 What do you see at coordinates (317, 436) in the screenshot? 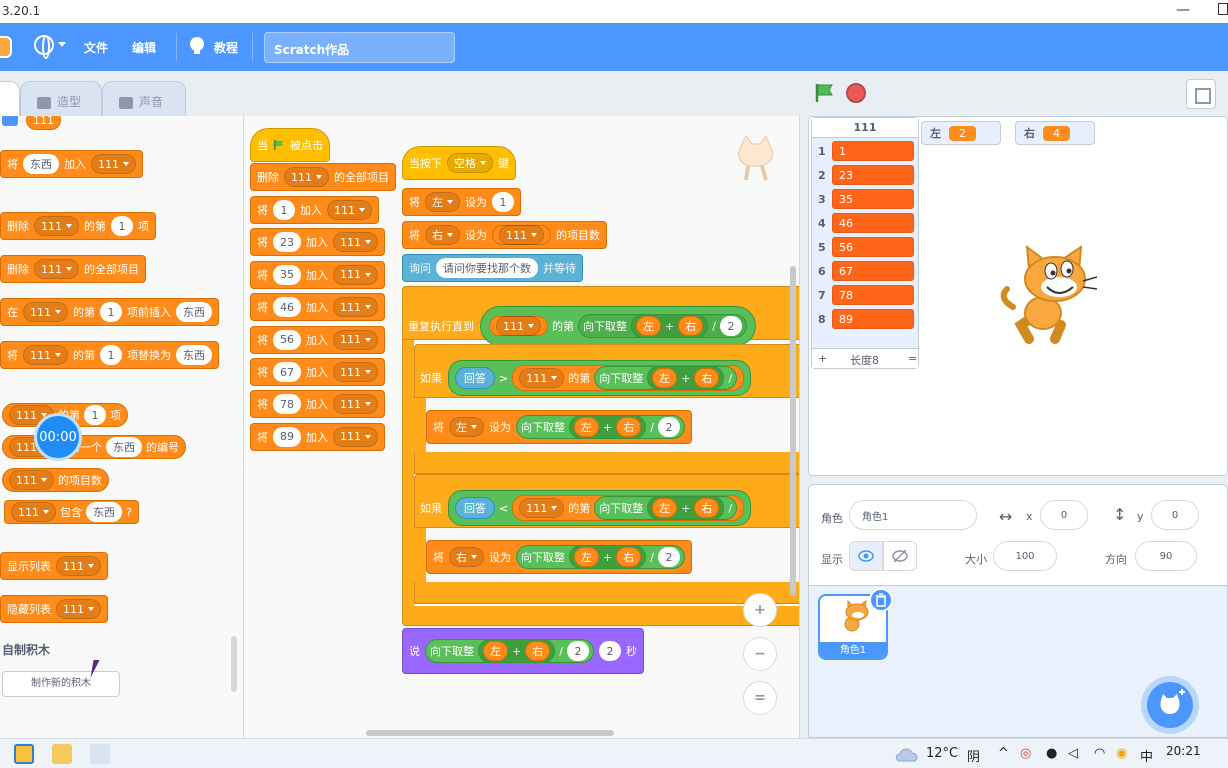
I see `add-item-block: 将 89 加入 111` at bounding box center [317, 436].